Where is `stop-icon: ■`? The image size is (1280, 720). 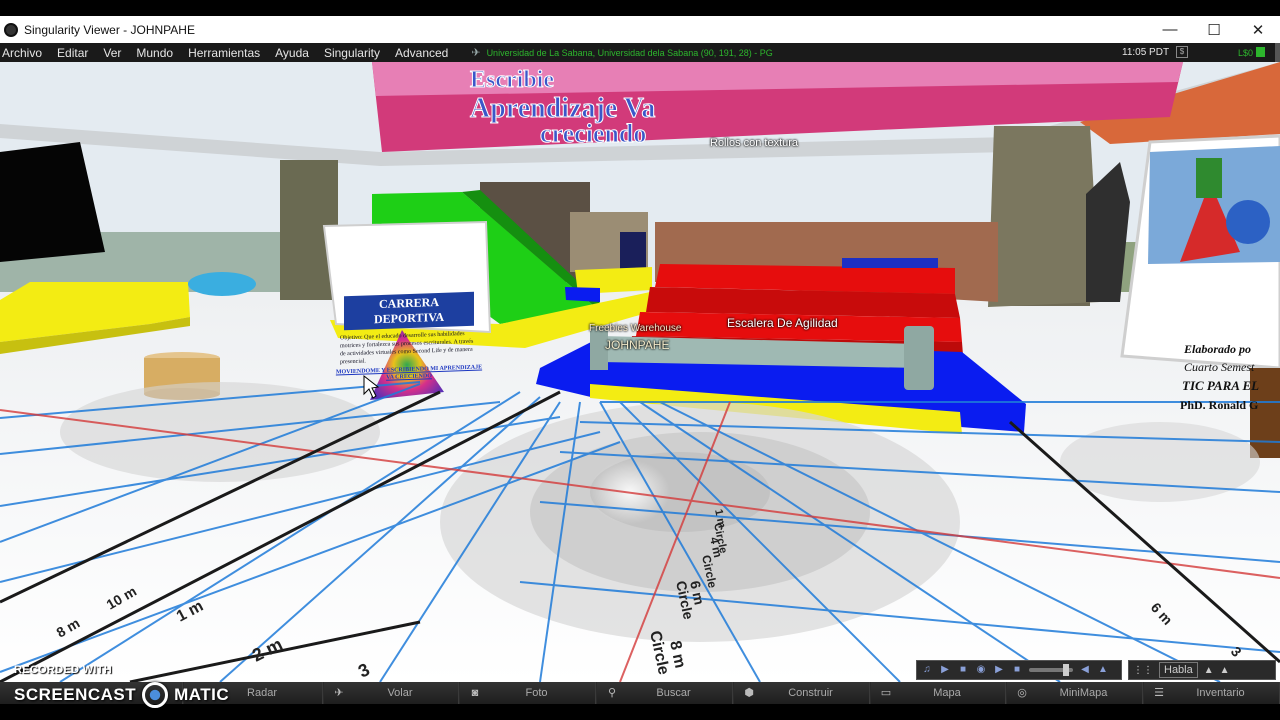
stop-icon: ■ is located at coordinates (963, 670).